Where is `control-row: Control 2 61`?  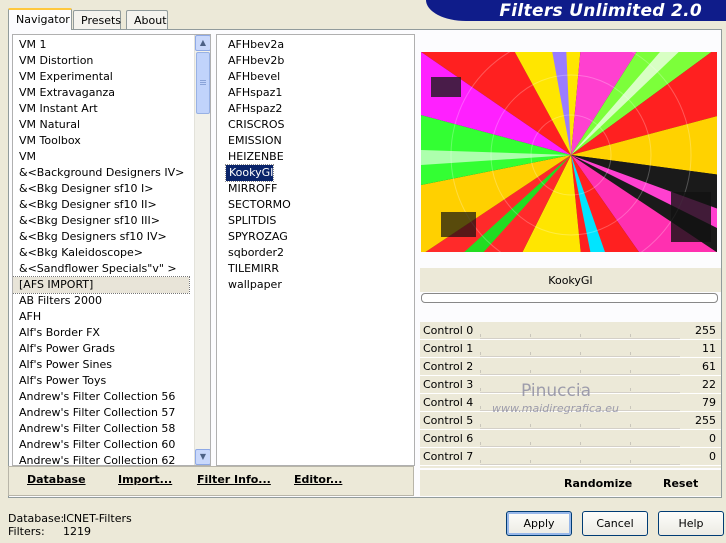
control-row: Control 2 61 is located at coordinates (570, 367).